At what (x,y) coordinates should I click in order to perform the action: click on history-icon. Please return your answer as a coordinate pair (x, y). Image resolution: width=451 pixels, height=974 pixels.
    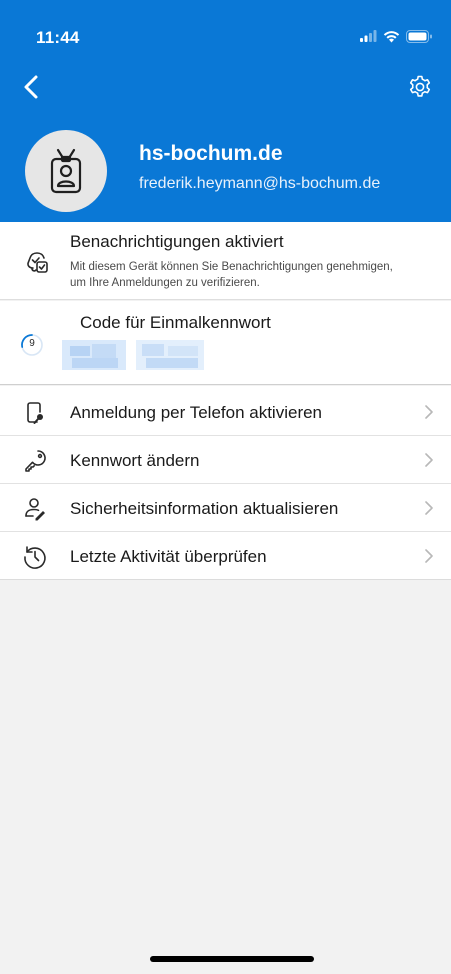
    Looking at the image, I should click on (35, 557).